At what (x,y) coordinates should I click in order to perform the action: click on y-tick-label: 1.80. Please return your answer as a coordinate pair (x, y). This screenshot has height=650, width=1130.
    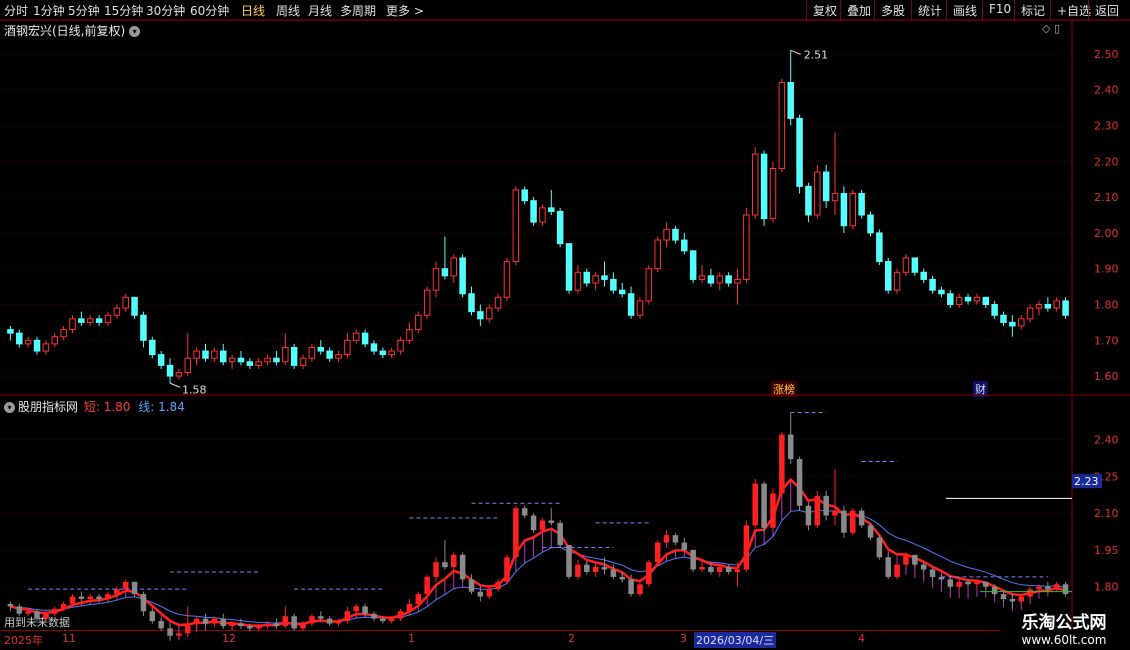
    Looking at the image, I should click on (1106, 587).